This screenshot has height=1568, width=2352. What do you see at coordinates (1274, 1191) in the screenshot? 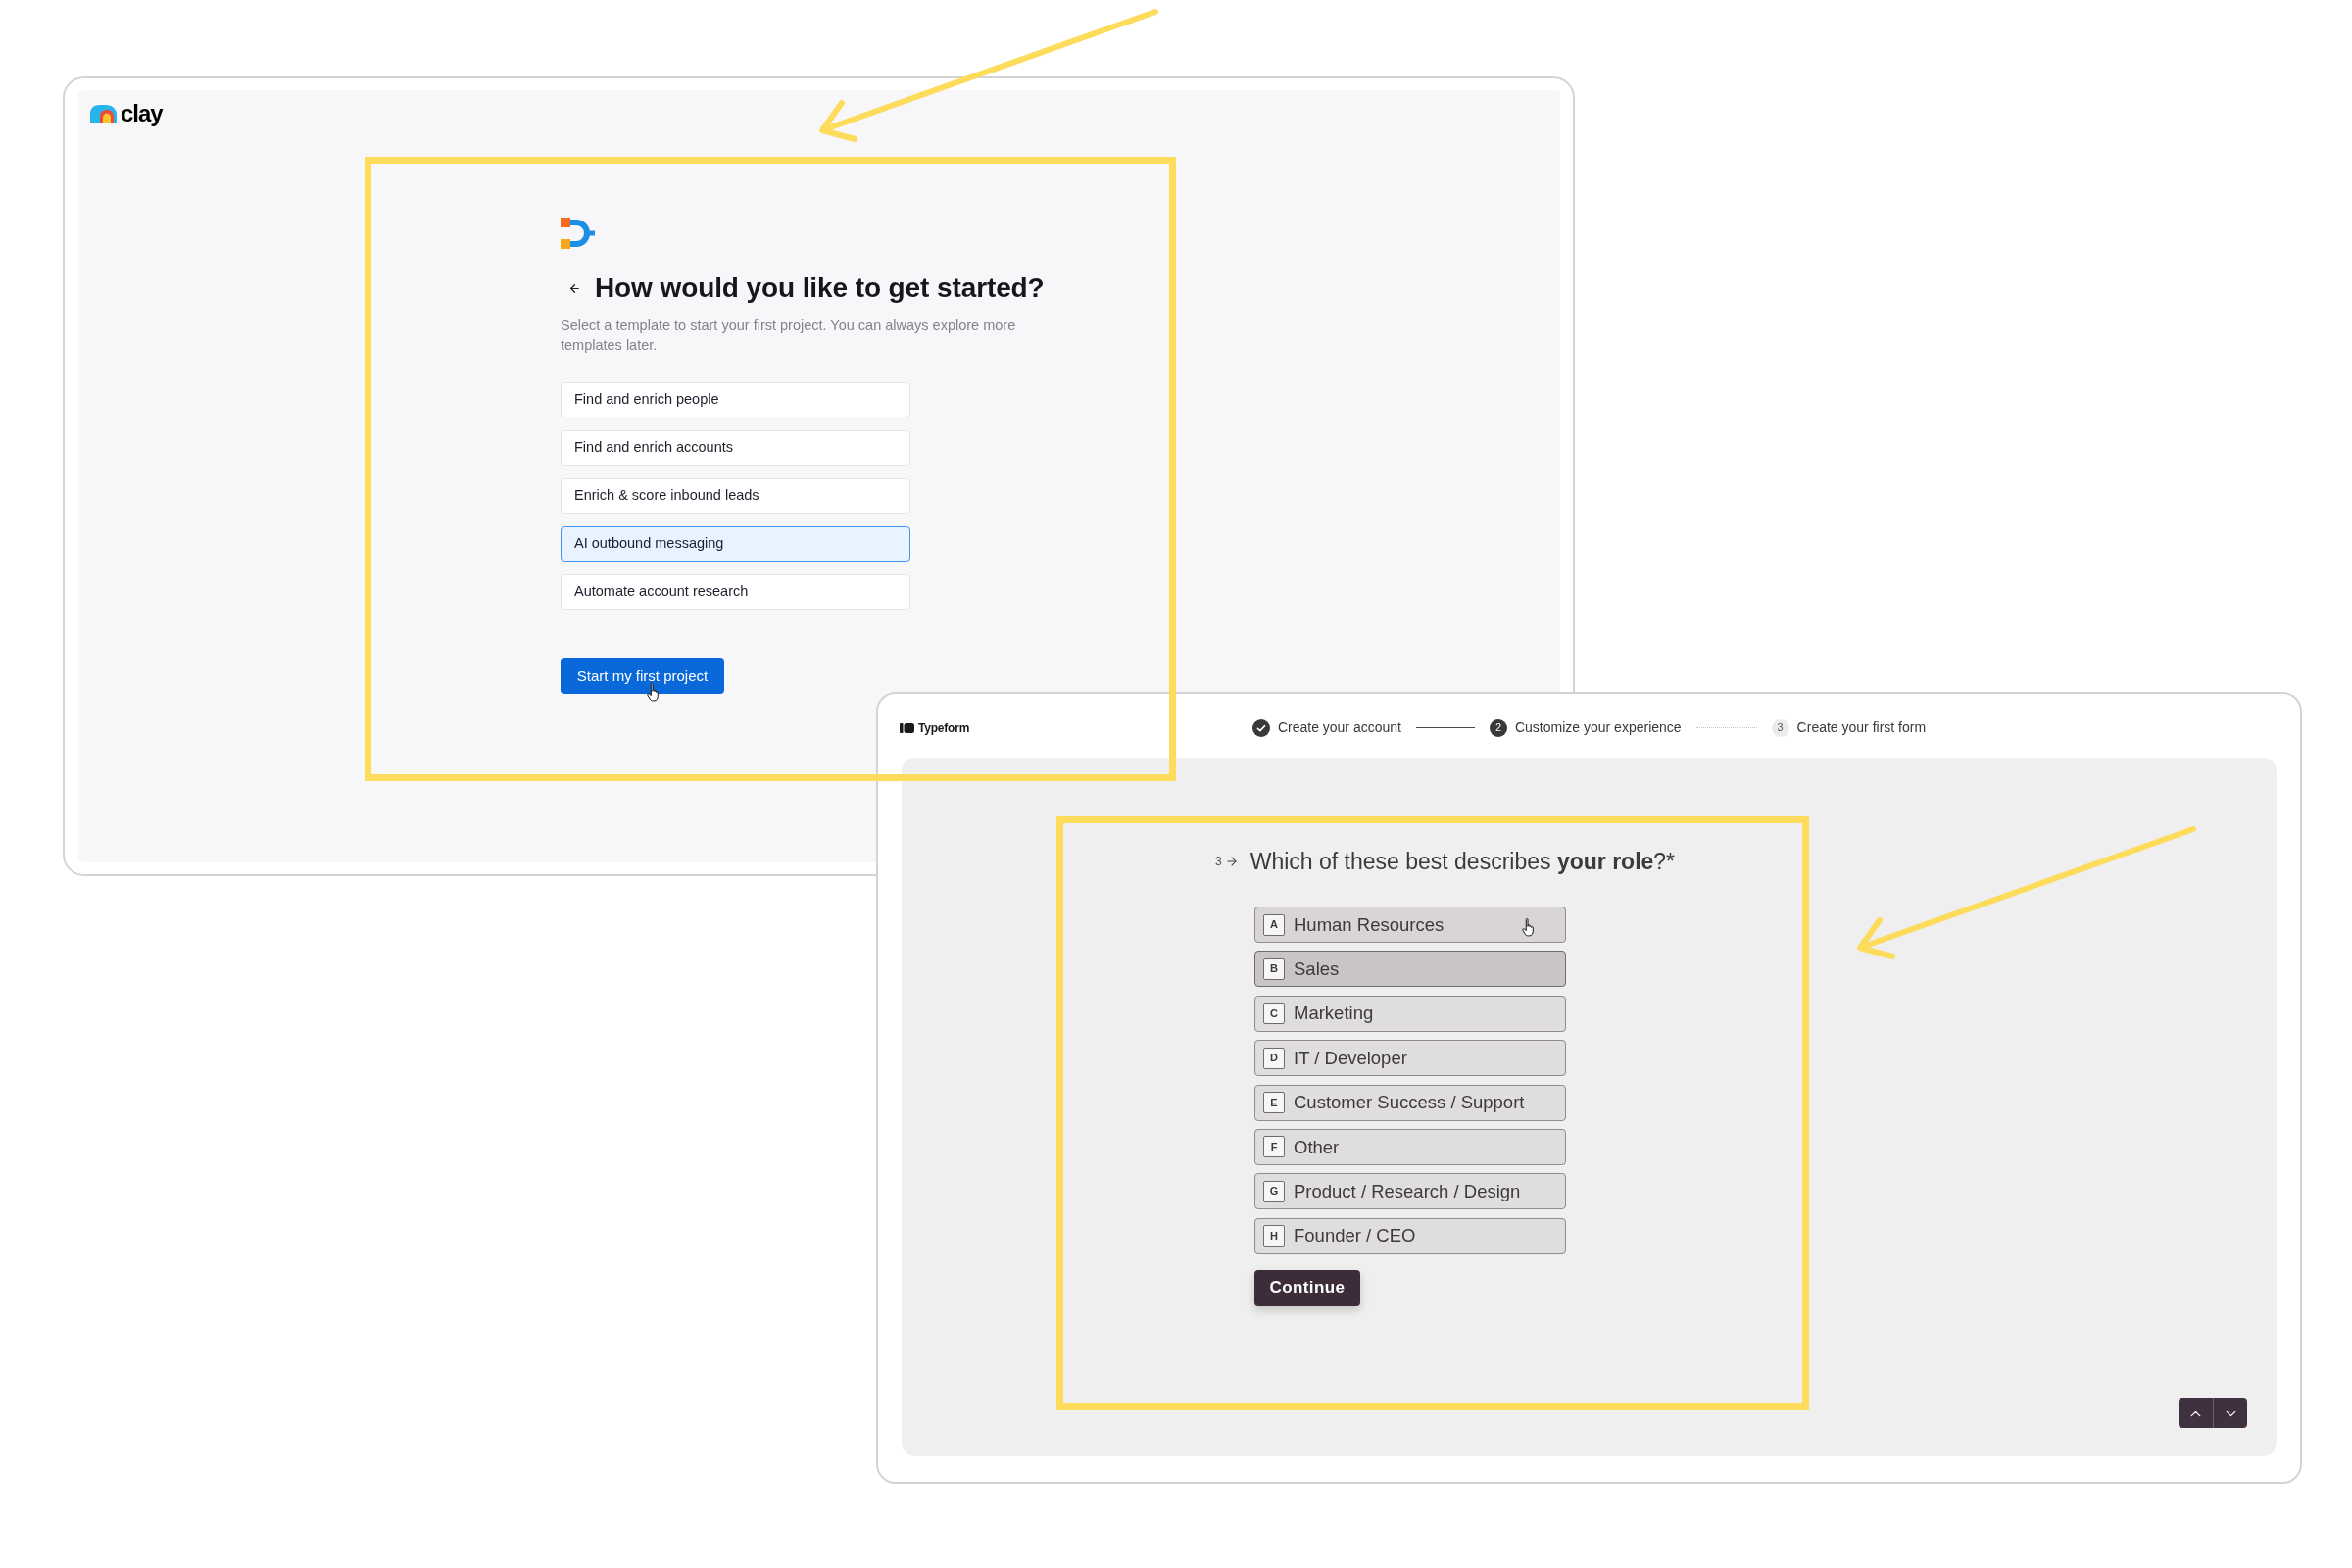
I see `option-key: G` at bounding box center [1274, 1191].